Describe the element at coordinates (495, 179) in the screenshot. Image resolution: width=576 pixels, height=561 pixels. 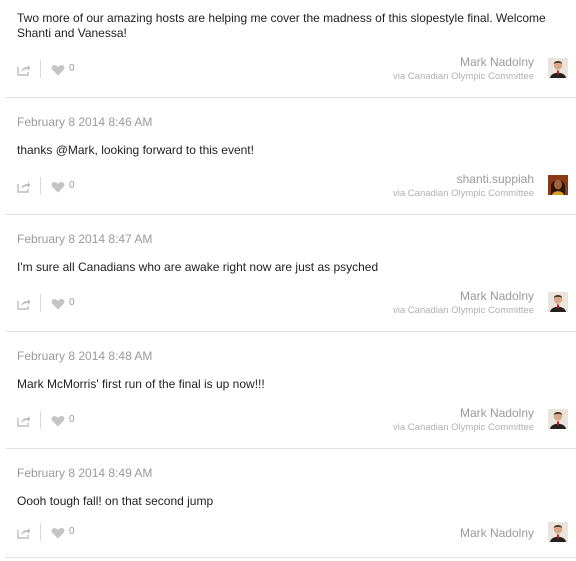
I see `author-name: shanti.suppiah` at that location.